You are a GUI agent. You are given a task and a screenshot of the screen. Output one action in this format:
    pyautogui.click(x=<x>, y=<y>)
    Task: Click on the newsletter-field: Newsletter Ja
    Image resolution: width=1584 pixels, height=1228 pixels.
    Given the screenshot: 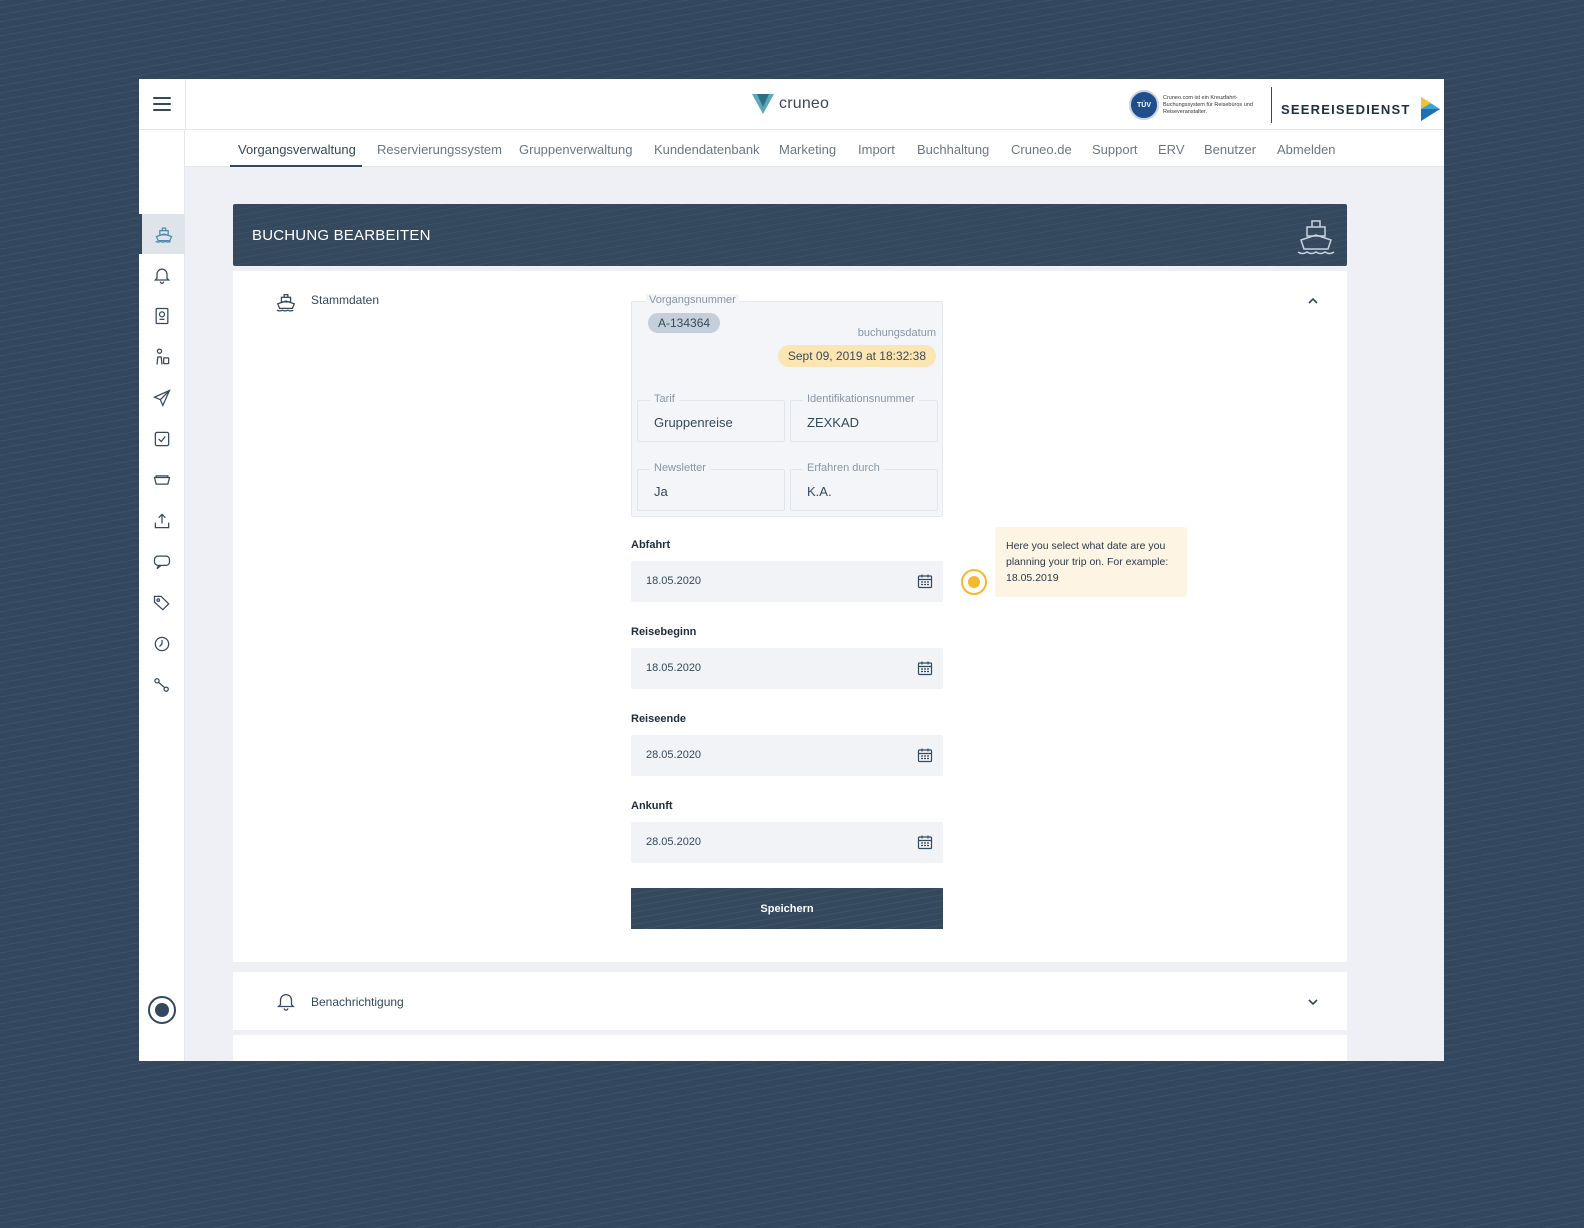 What is the action you would take?
    pyautogui.click(x=711, y=486)
    